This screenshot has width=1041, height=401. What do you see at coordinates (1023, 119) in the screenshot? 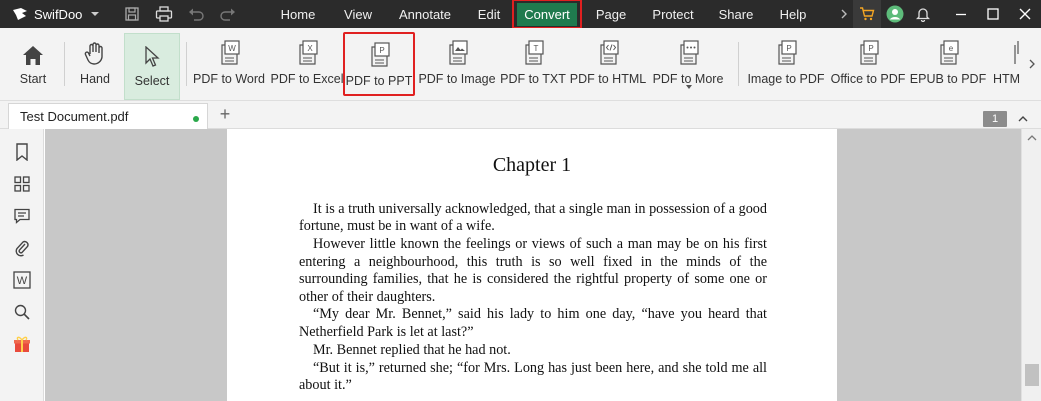
I see `collapse-chevron-up-icon` at bounding box center [1023, 119].